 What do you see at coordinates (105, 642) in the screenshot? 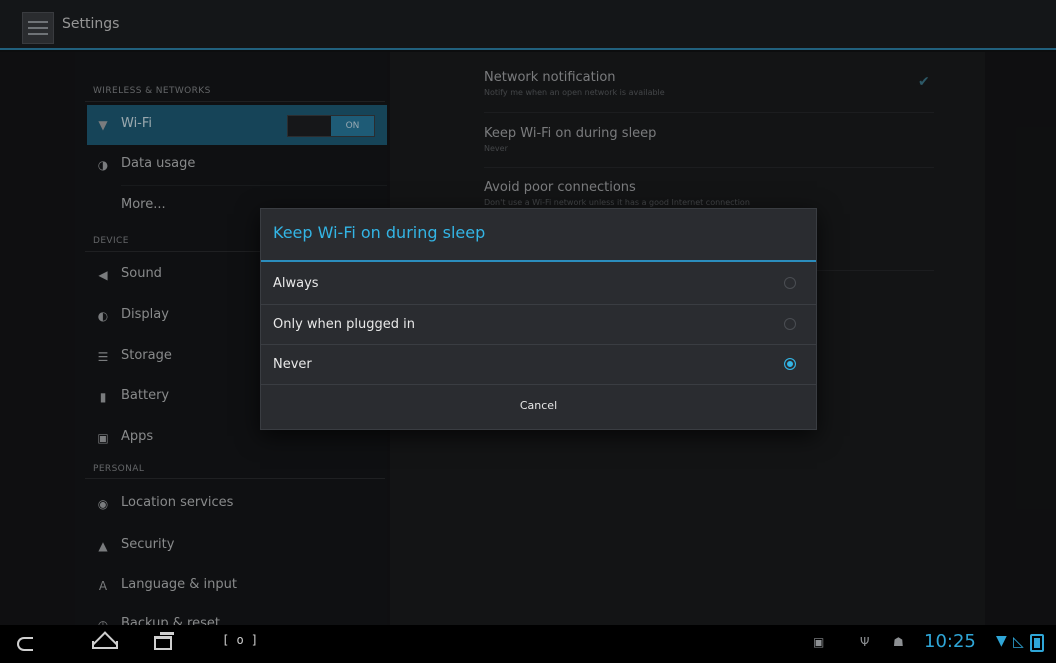
I see `home-icon` at bounding box center [105, 642].